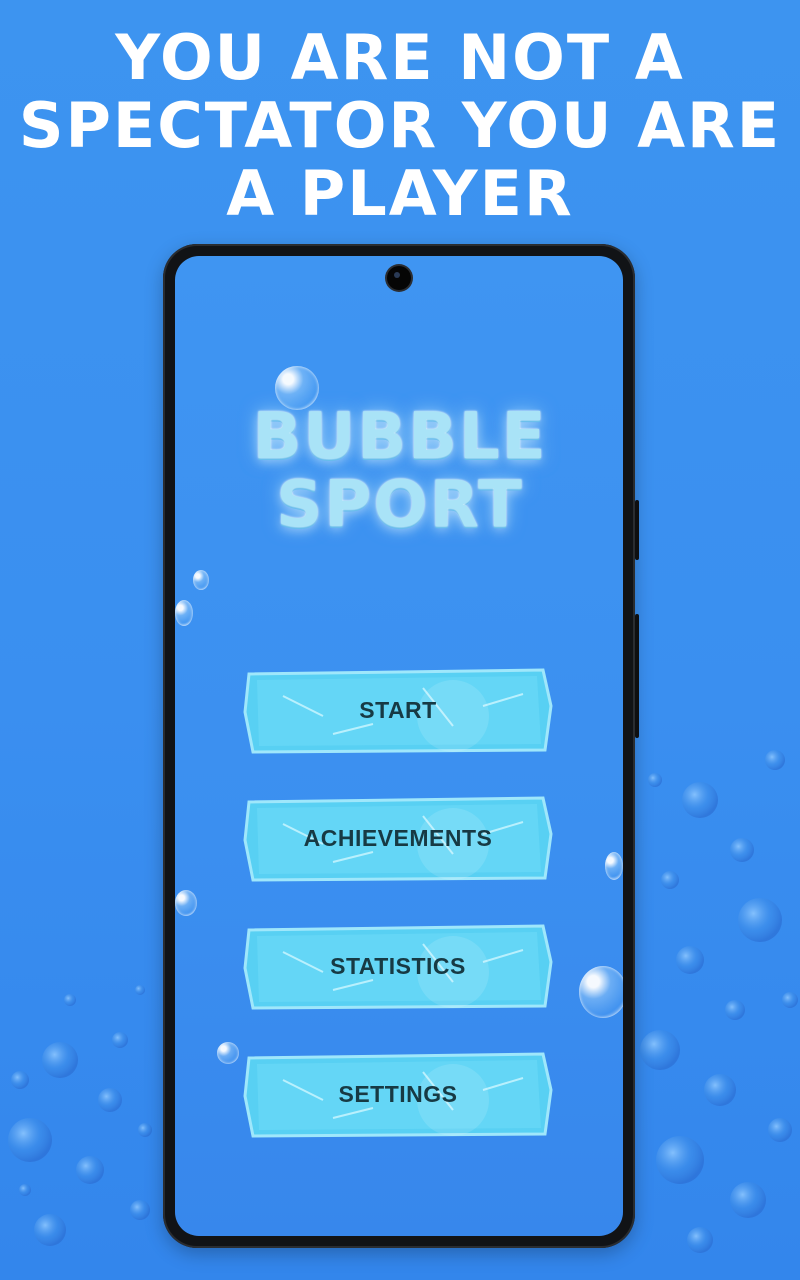  I want to click on logo-word-bubble: BUBBLE, so click(400, 437).